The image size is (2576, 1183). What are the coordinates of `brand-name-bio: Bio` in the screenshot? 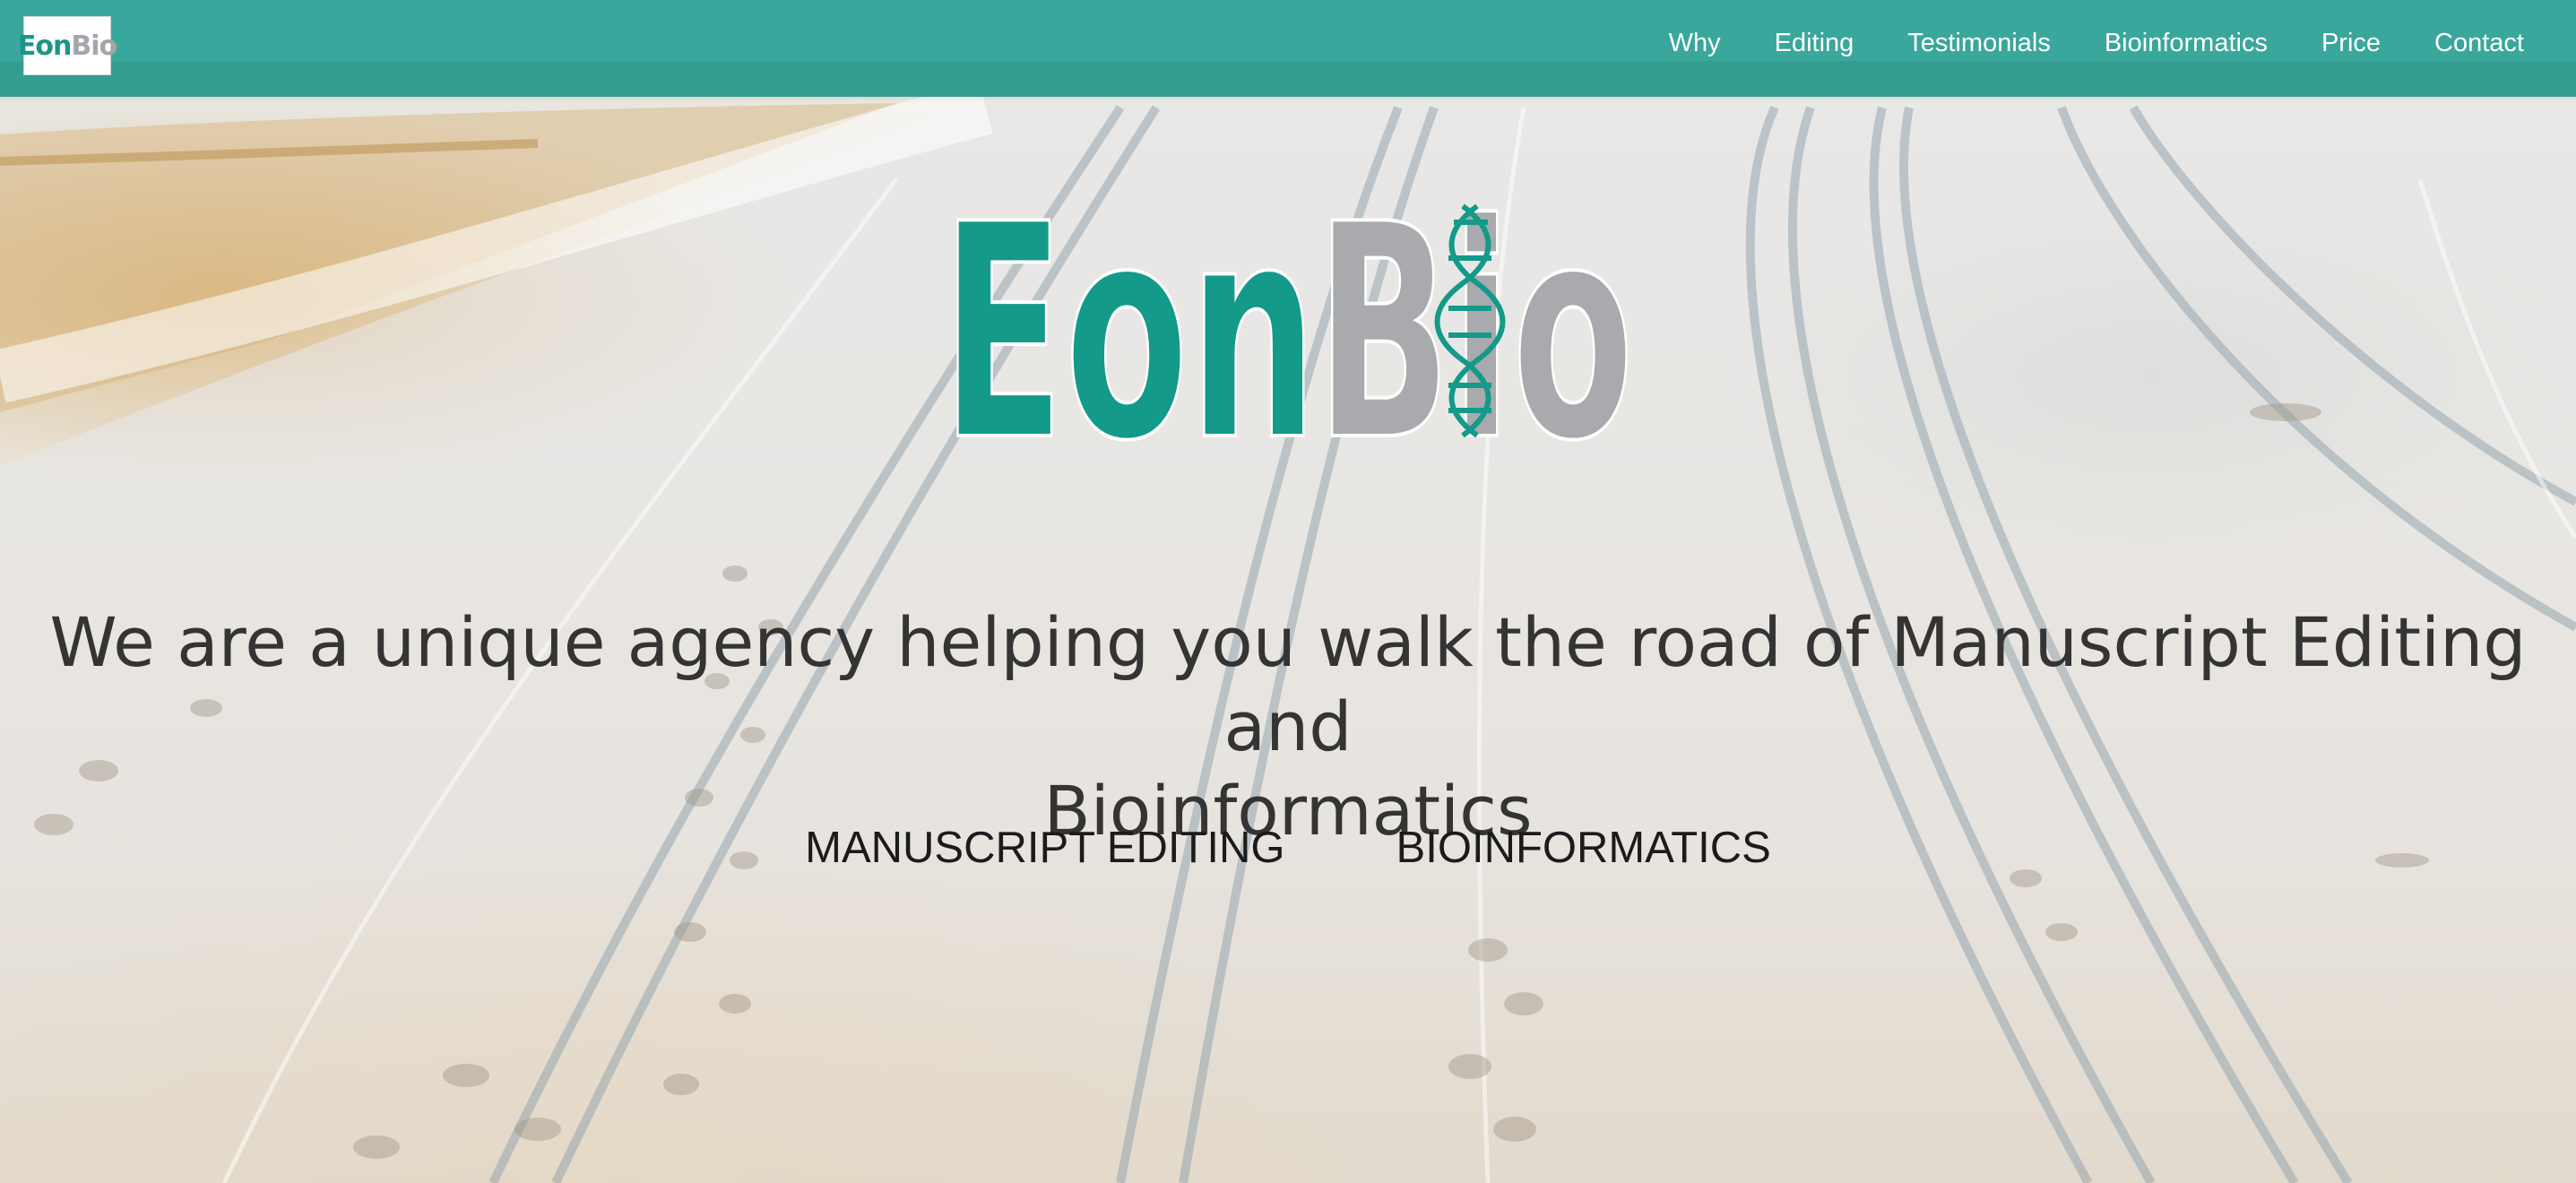 It's located at (94, 46).